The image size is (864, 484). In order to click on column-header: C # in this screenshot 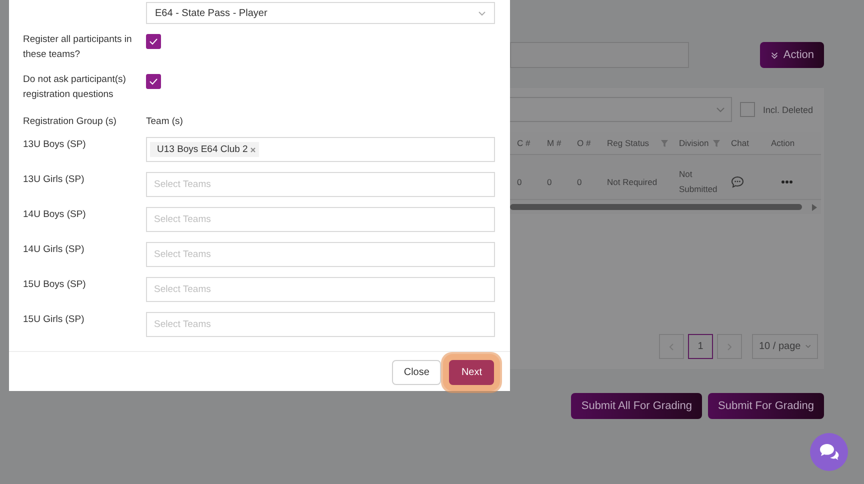, I will do `click(523, 143)`.